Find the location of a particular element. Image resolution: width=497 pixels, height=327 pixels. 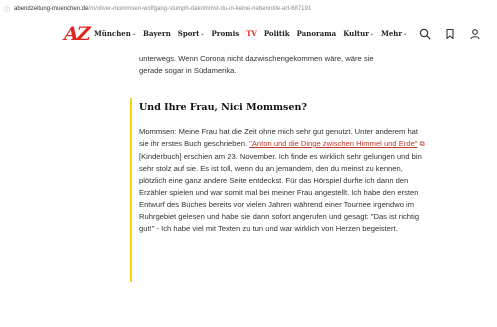

lead-line: gerade sogar in Südamerika. is located at coordinates (188, 70).